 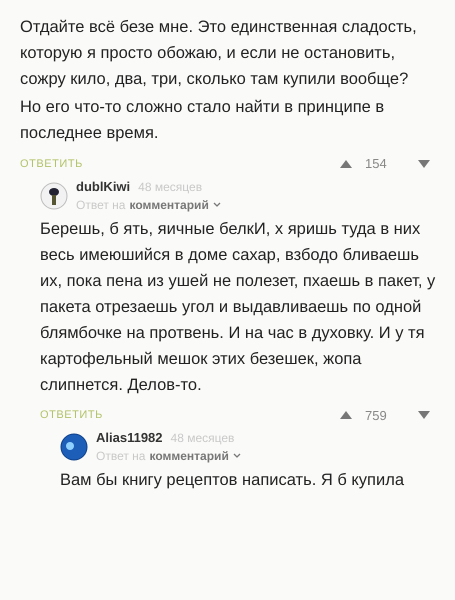 What do you see at coordinates (203, 120) in the screenshot?
I see `comment-text: Но его что-то сложно стало найти в принципе в последнее время.` at bounding box center [203, 120].